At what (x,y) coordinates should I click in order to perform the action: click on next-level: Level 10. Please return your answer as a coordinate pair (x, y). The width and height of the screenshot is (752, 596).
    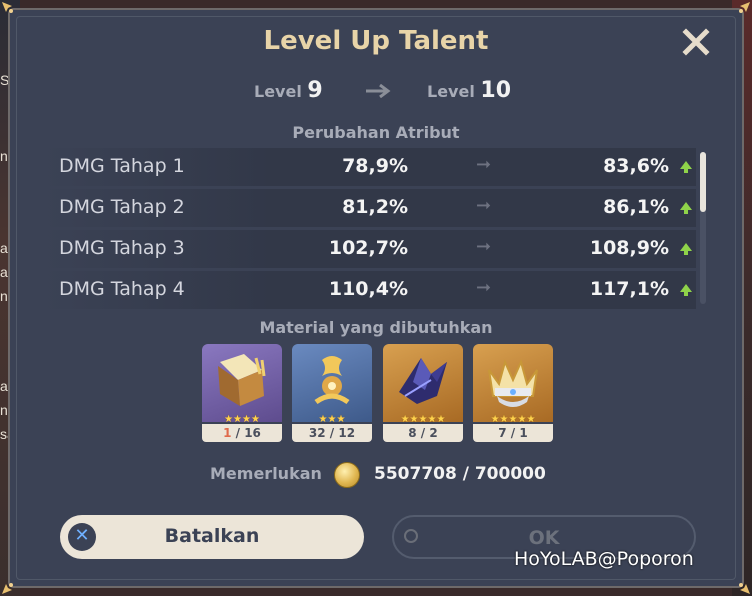
    Looking at the image, I should click on (469, 90).